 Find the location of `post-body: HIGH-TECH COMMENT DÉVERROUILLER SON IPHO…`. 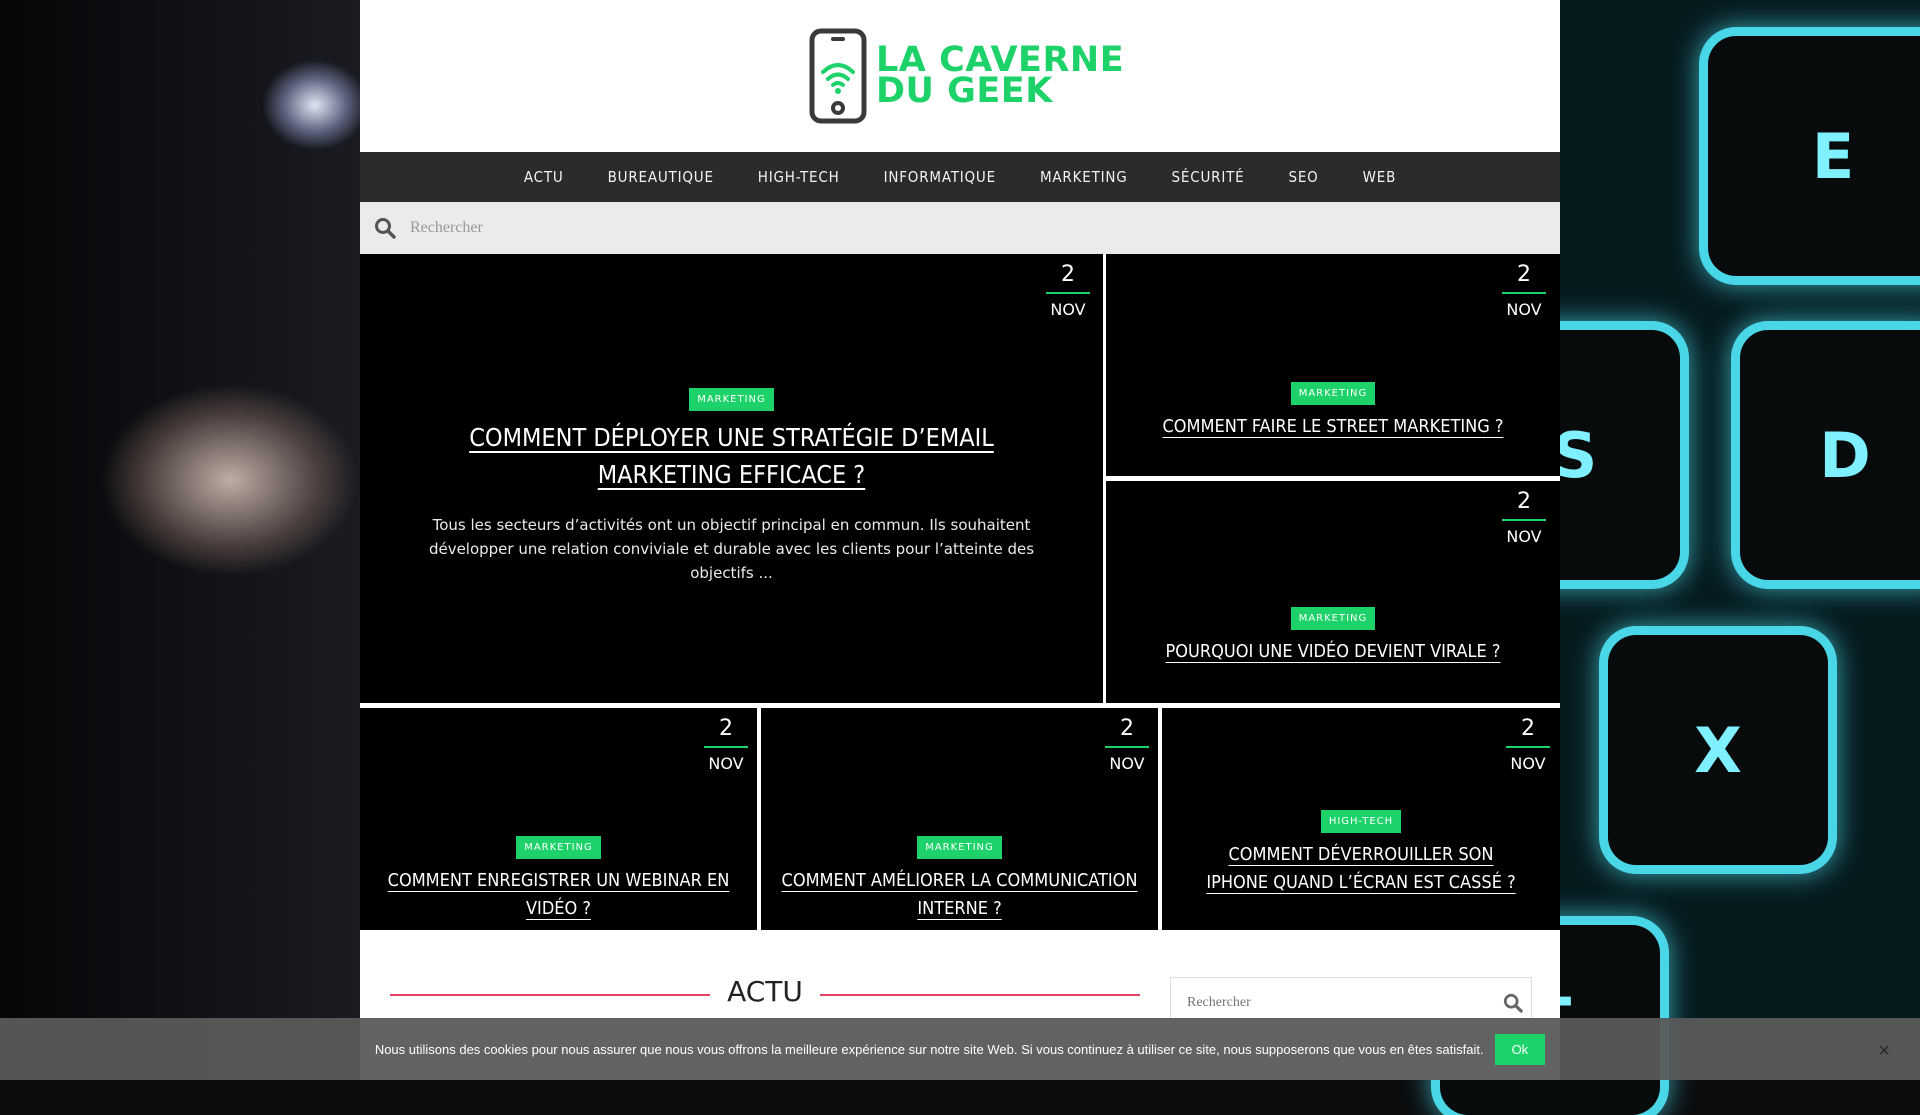

post-body: HIGH-TECH COMMENT DÉVERROUILLER SON IPHO… is located at coordinates (1361, 853).